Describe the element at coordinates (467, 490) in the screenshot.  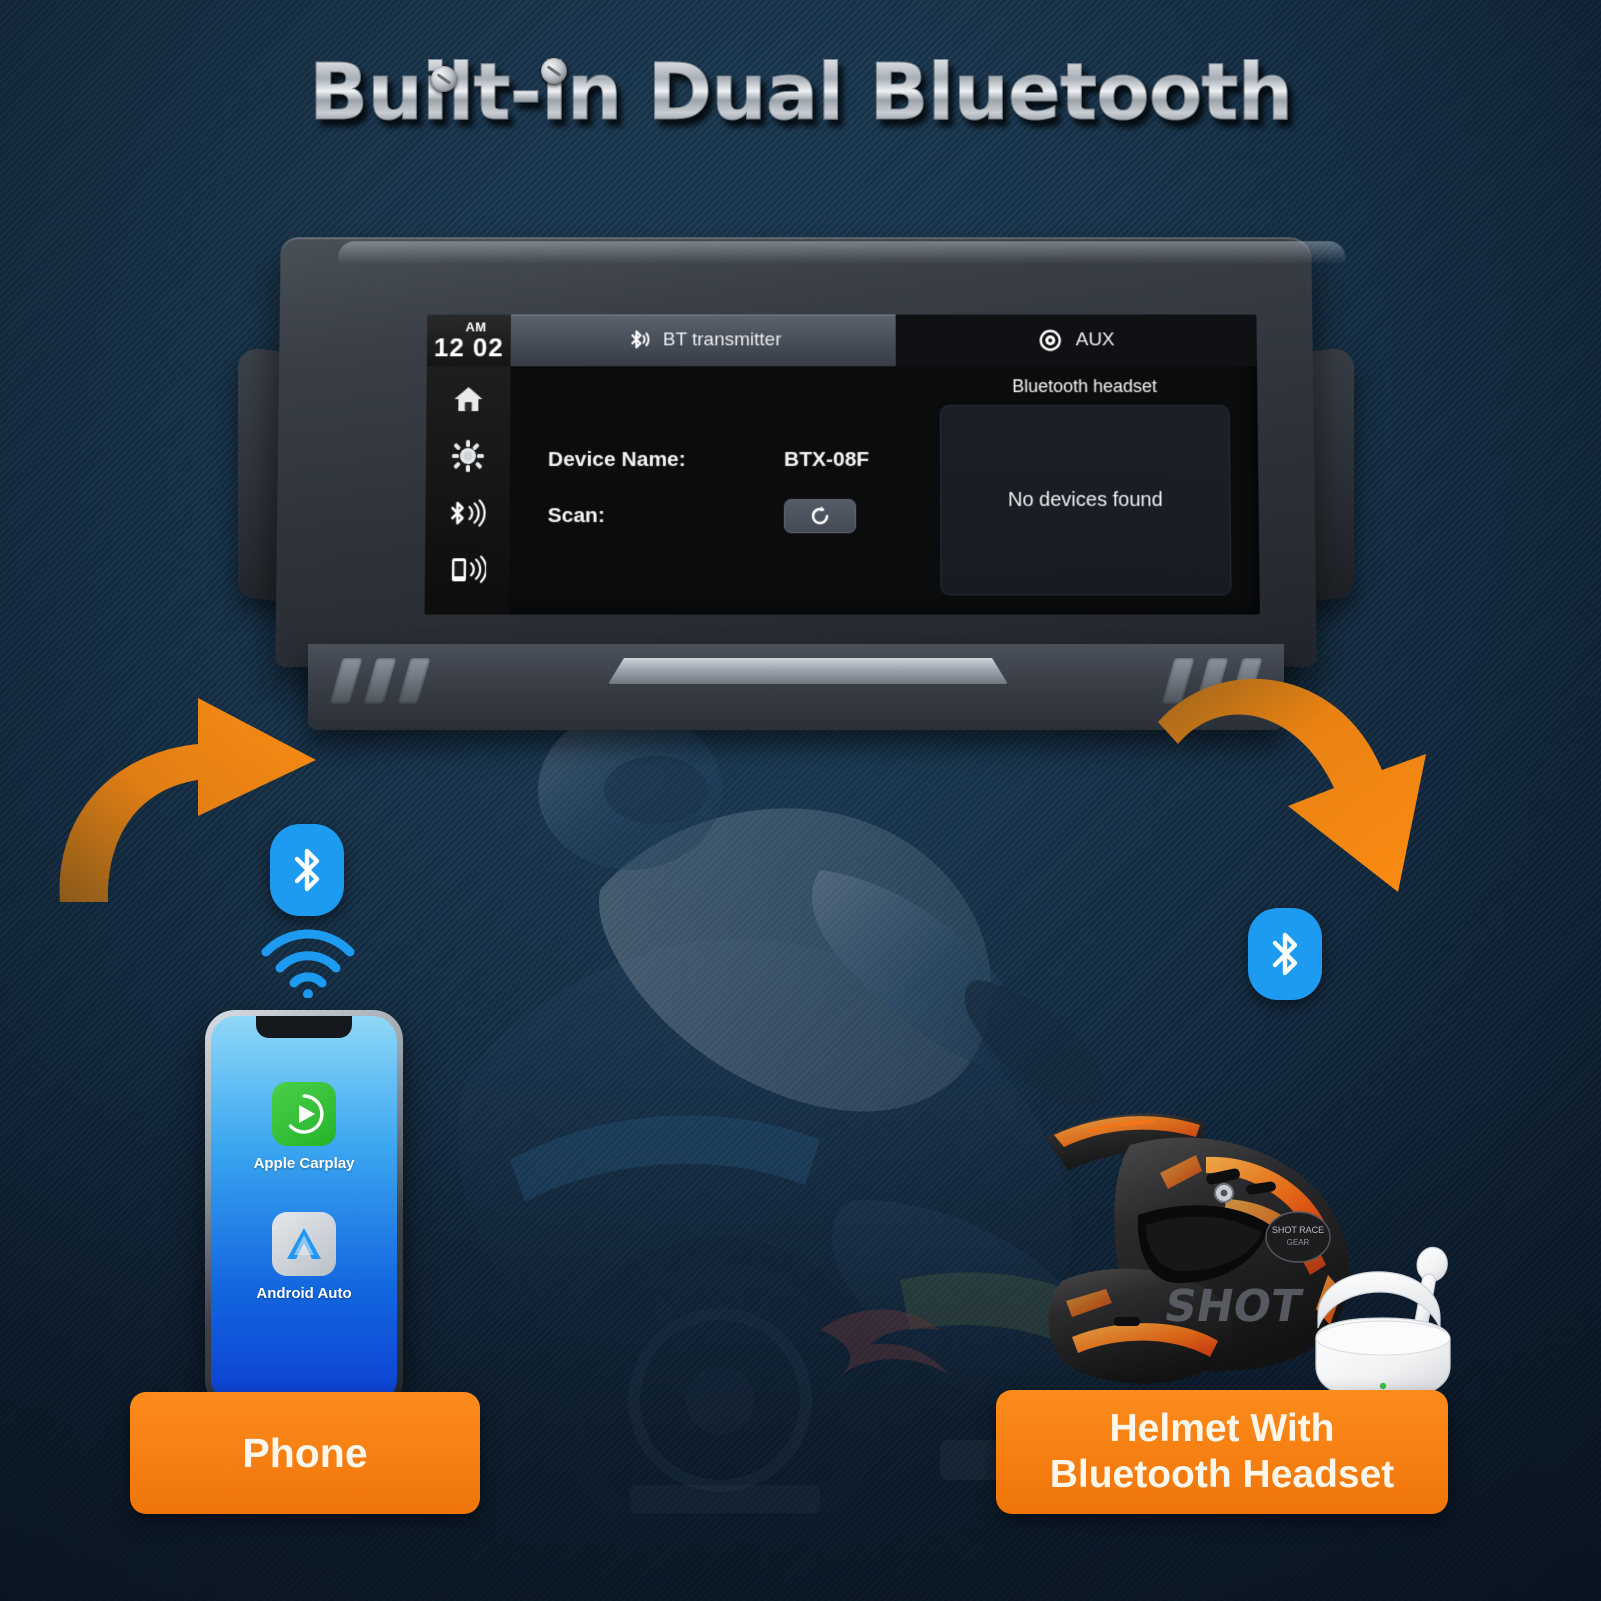
I see `screen-sidebar` at that location.